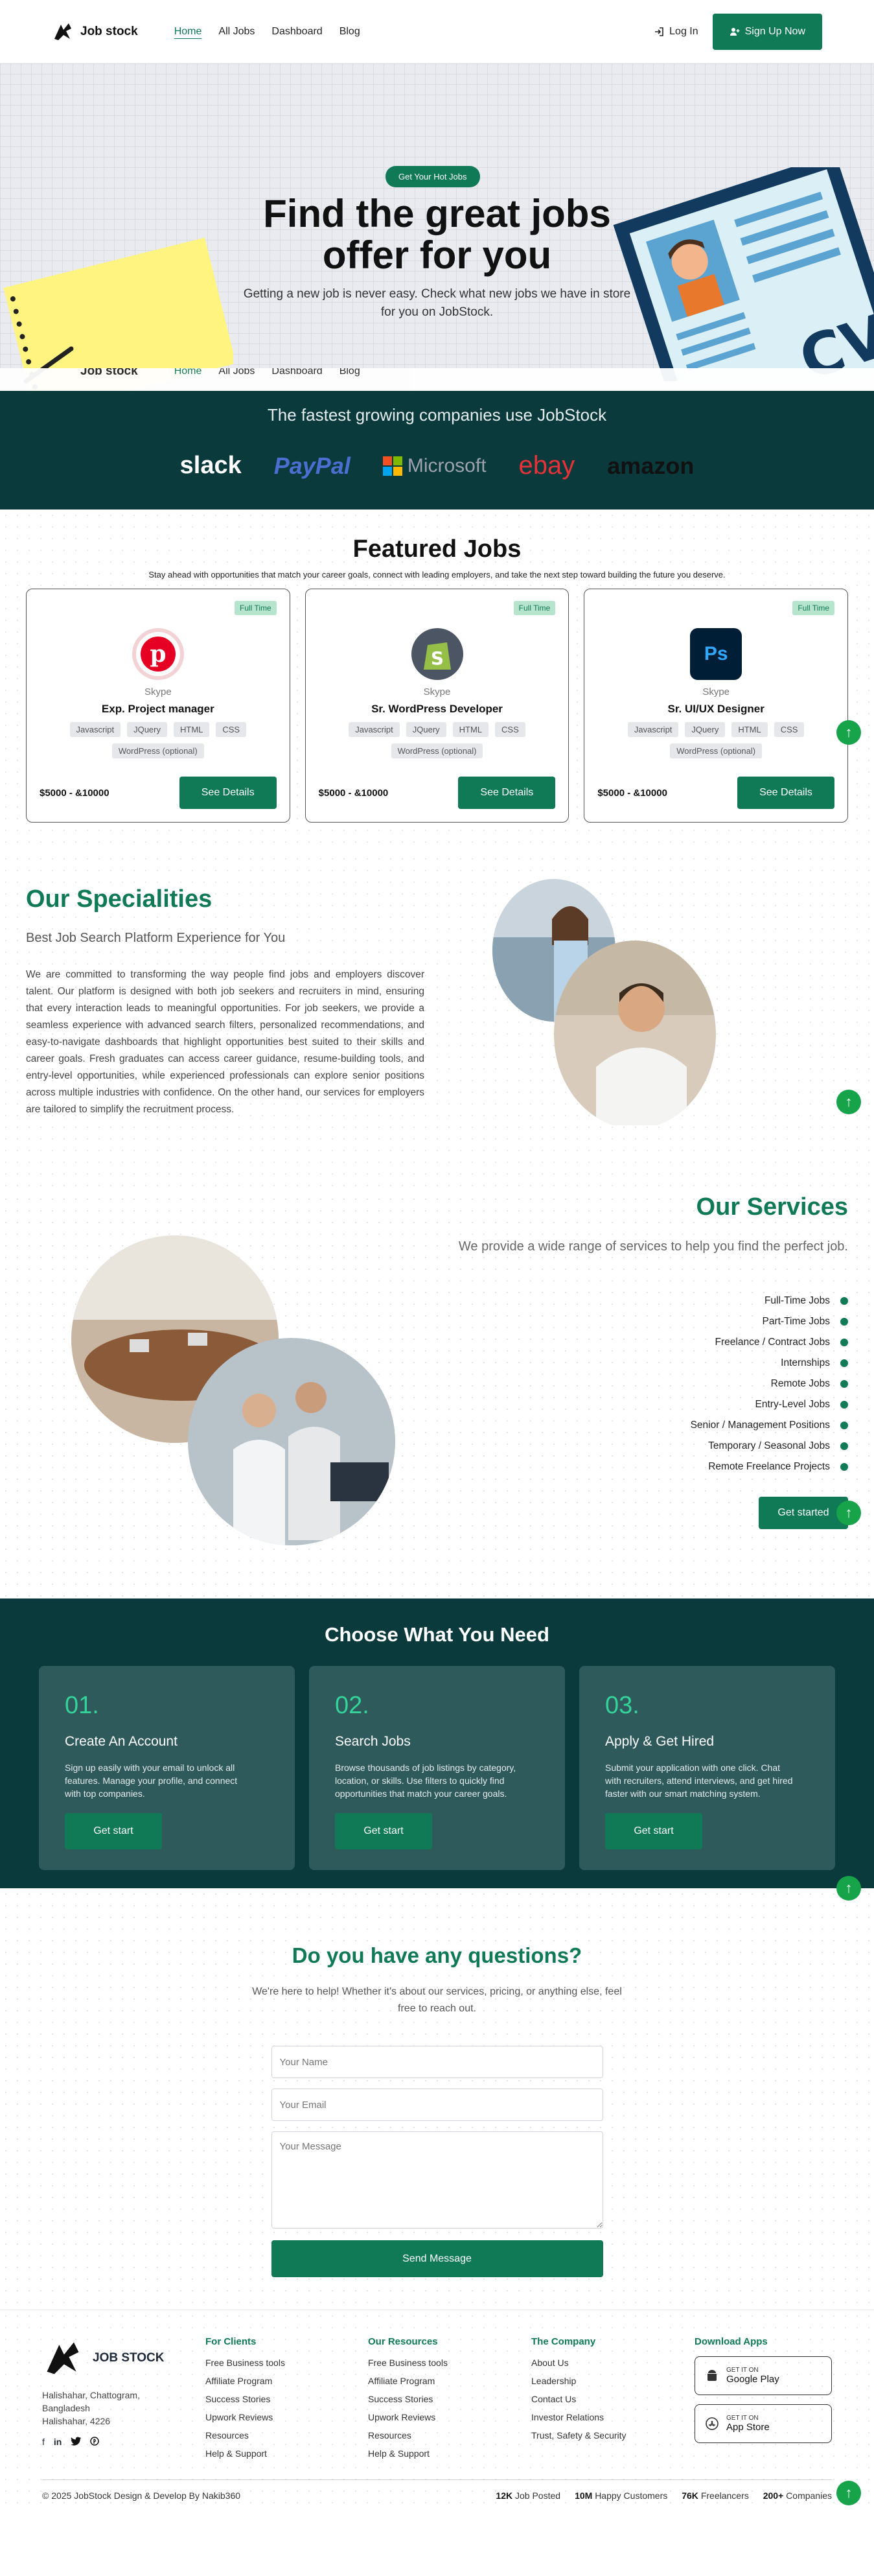 The height and width of the screenshot is (2576, 874). What do you see at coordinates (188, 372) in the screenshot?
I see `ghost-nav-home: Home` at bounding box center [188, 372].